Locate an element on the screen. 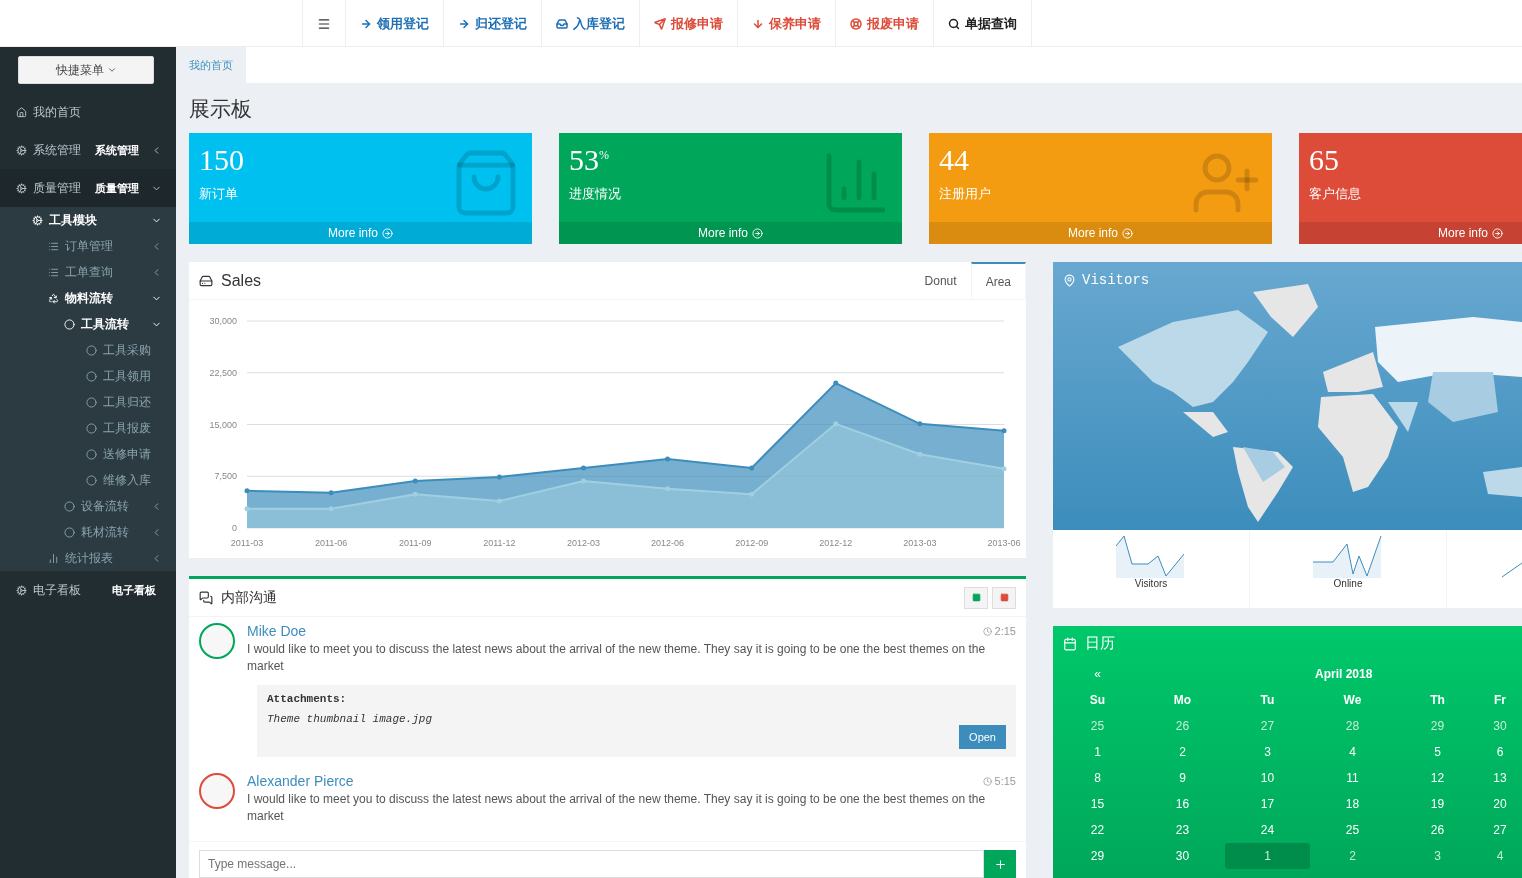  sidebar-item: 设备流转 is located at coordinates (88, 506).